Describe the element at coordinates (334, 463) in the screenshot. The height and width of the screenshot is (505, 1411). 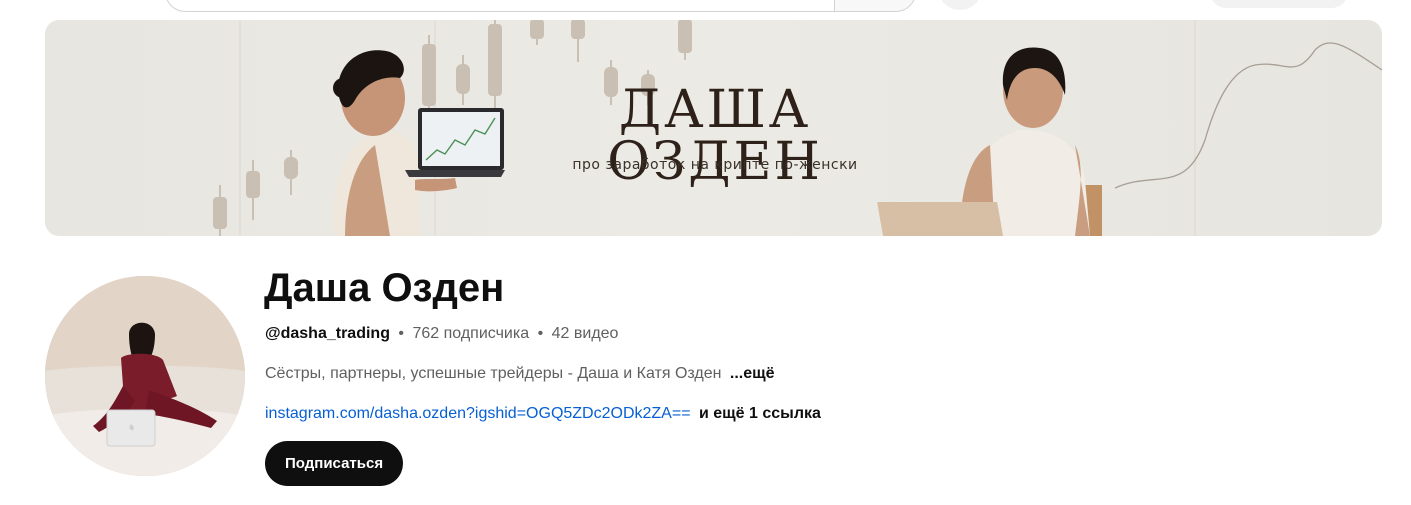
I see `subscribe-button: Подписаться` at that location.